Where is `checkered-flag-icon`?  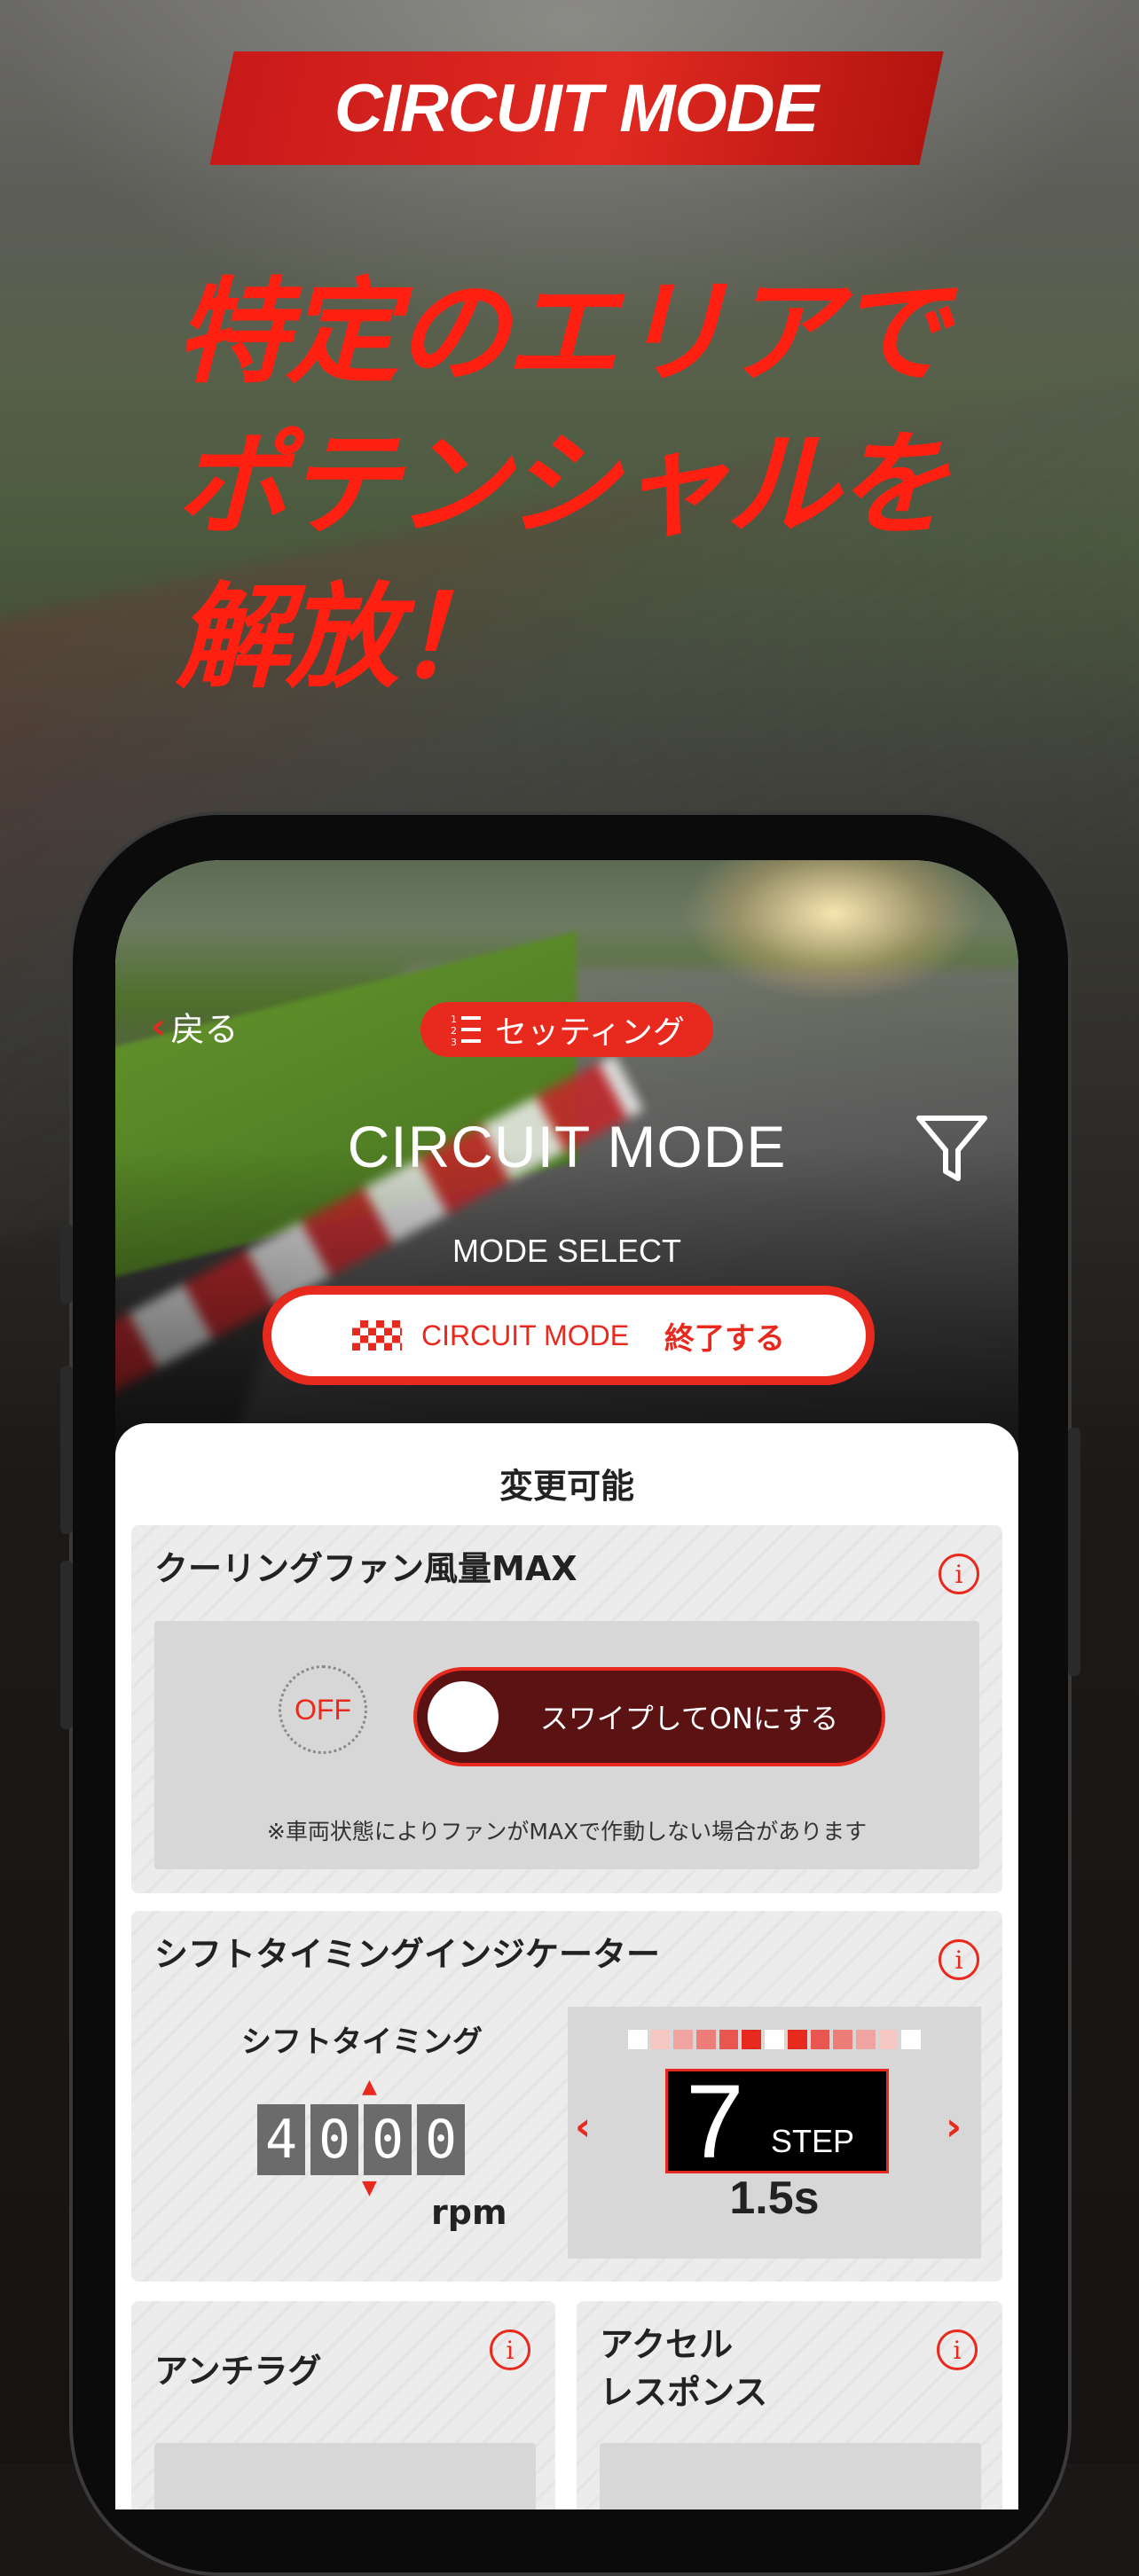 checkered-flag-icon is located at coordinates (376, 1335).